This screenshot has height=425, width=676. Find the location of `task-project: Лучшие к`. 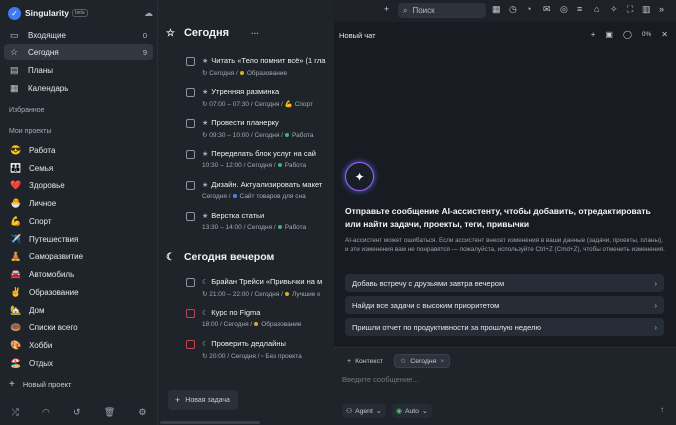

task-project: Лучшие к is located at coordinates (306, 294).